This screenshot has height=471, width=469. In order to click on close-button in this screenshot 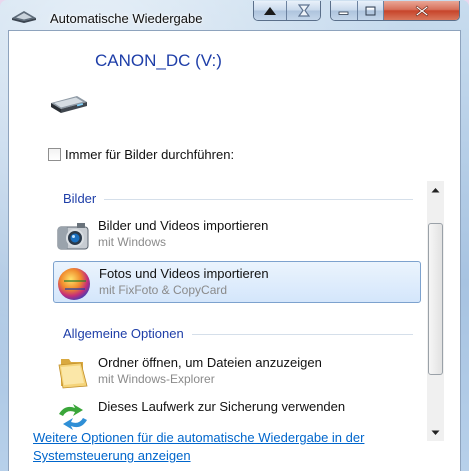, I will do `click(421, 10)`.